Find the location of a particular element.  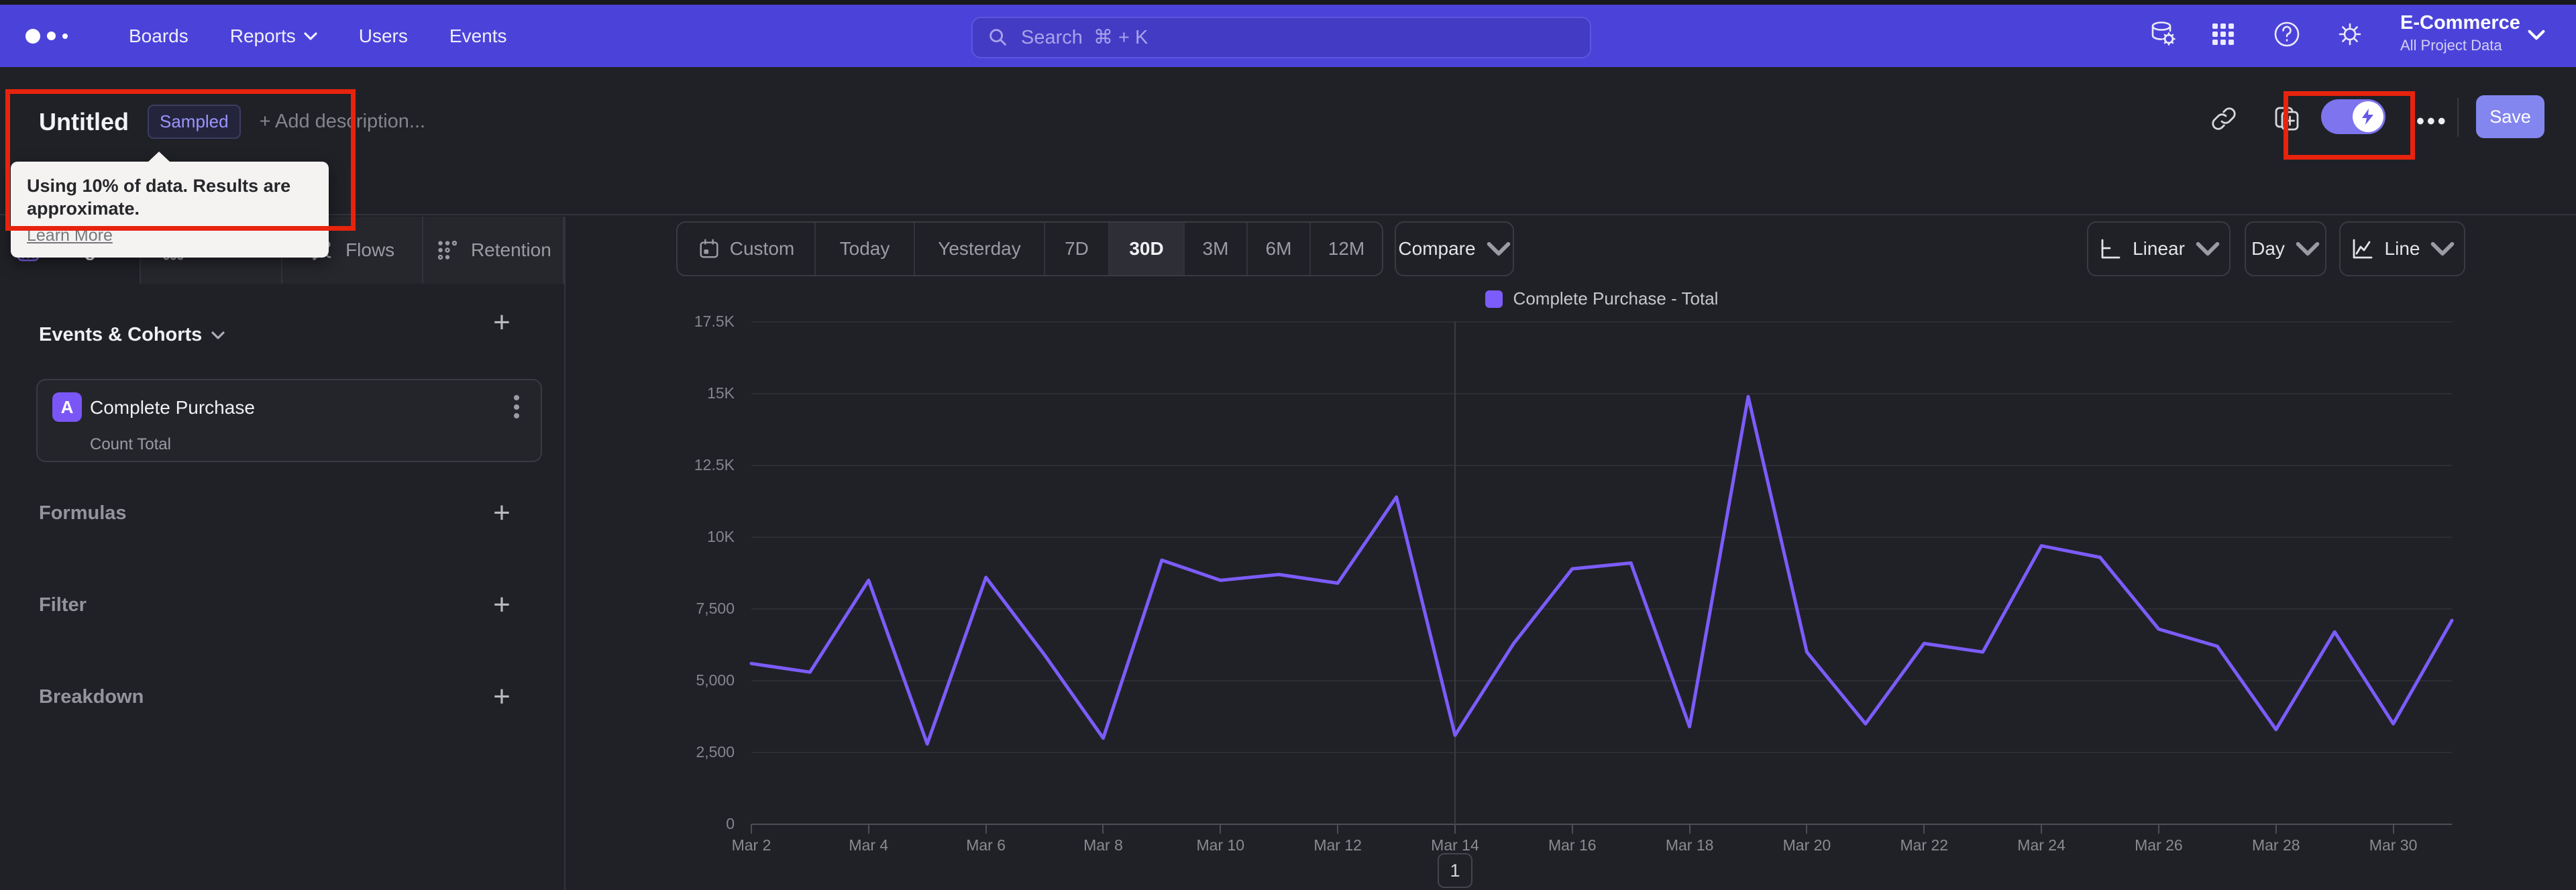

x-axis-label: Mar 8 is located at coordinates (1103, 845).